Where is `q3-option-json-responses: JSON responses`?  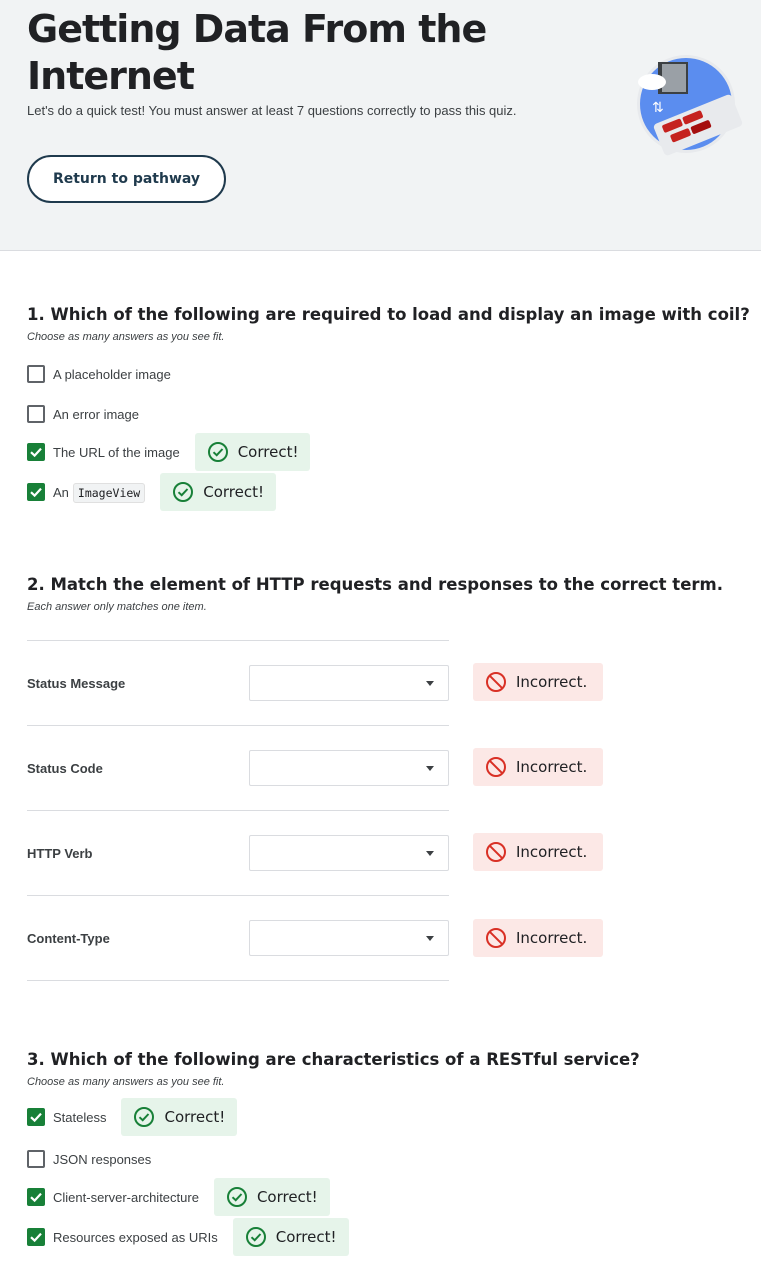
q3-option-json-responses: JSON responses is located at coordinates (89, 1159).